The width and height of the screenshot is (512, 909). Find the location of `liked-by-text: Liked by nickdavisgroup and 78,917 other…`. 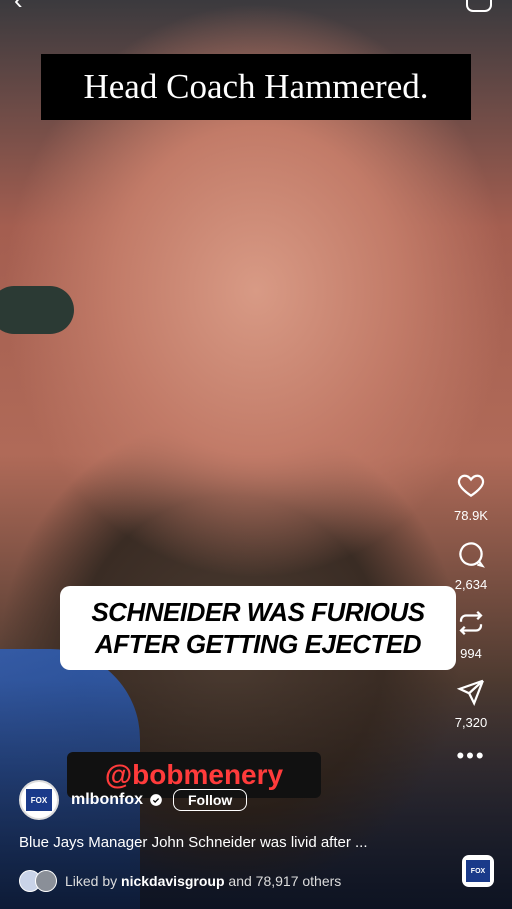

liked-by-text: Liked by nickdavisgroup and 78,917 other… is located at coordinates (203, 881).